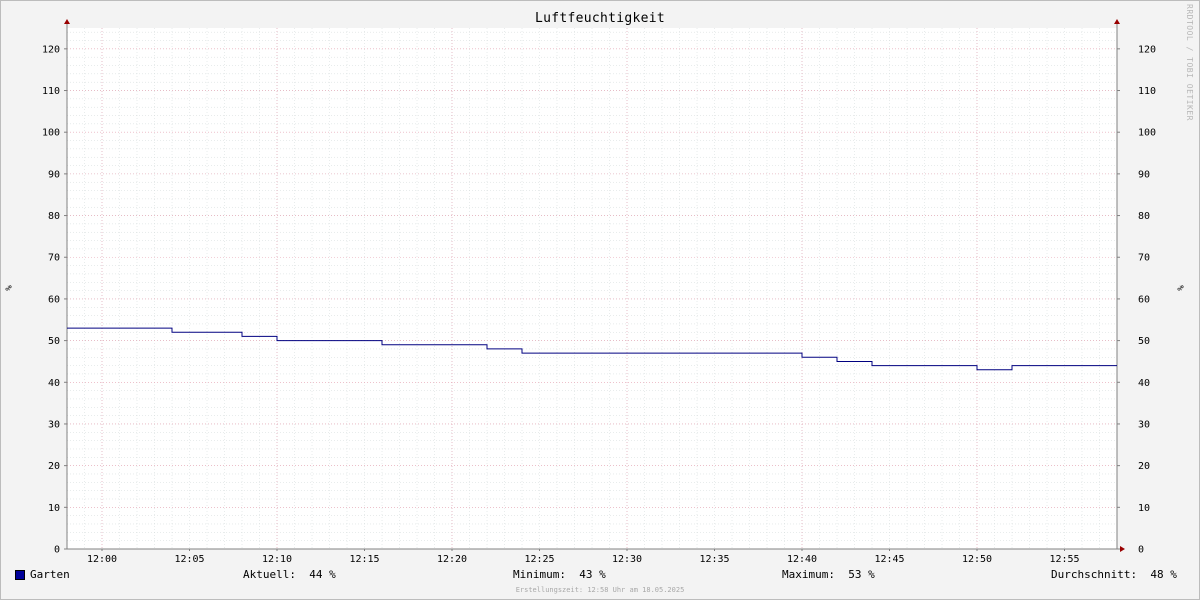  I want to click on x-axis-arrow, so click(1122, 549).